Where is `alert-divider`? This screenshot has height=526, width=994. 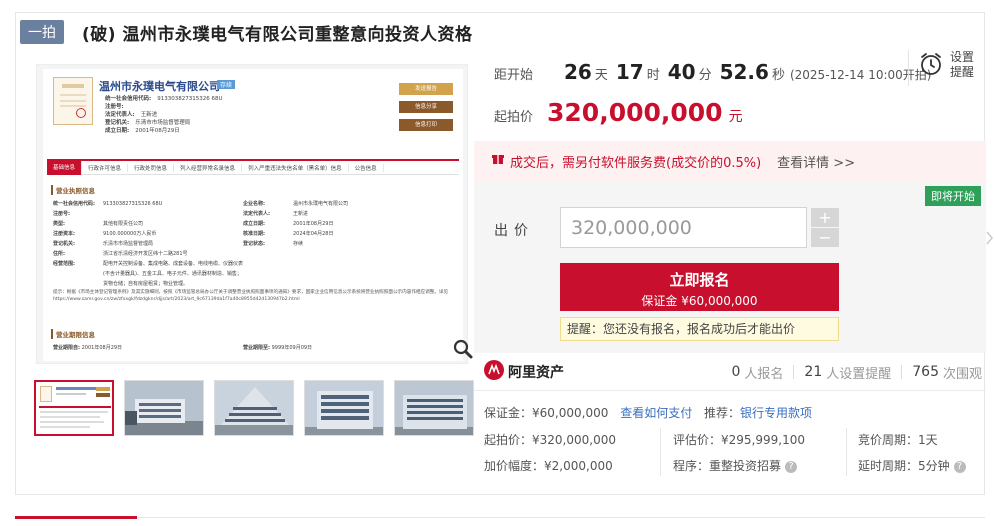 alert-divider is located at coordinates (908, 68).